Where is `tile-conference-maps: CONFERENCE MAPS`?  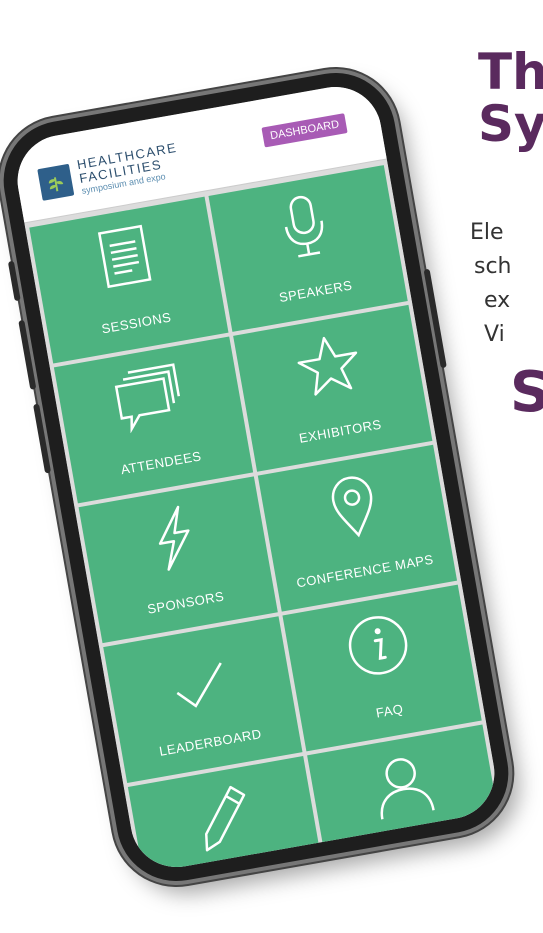 tile-conference-maps: CONFERENCE MAPS is located at coordinates (357, 528).